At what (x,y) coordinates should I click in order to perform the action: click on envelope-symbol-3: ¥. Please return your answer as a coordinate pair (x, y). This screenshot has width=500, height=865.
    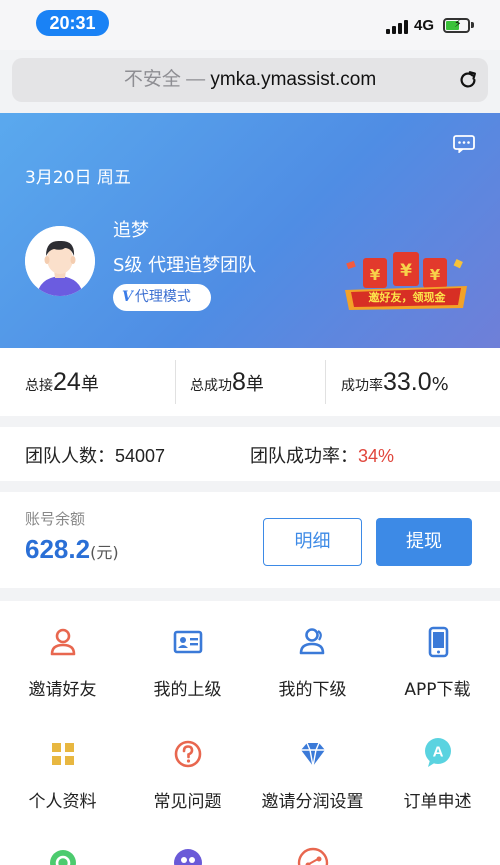
    Looking at the image, I should click on (435, 275).